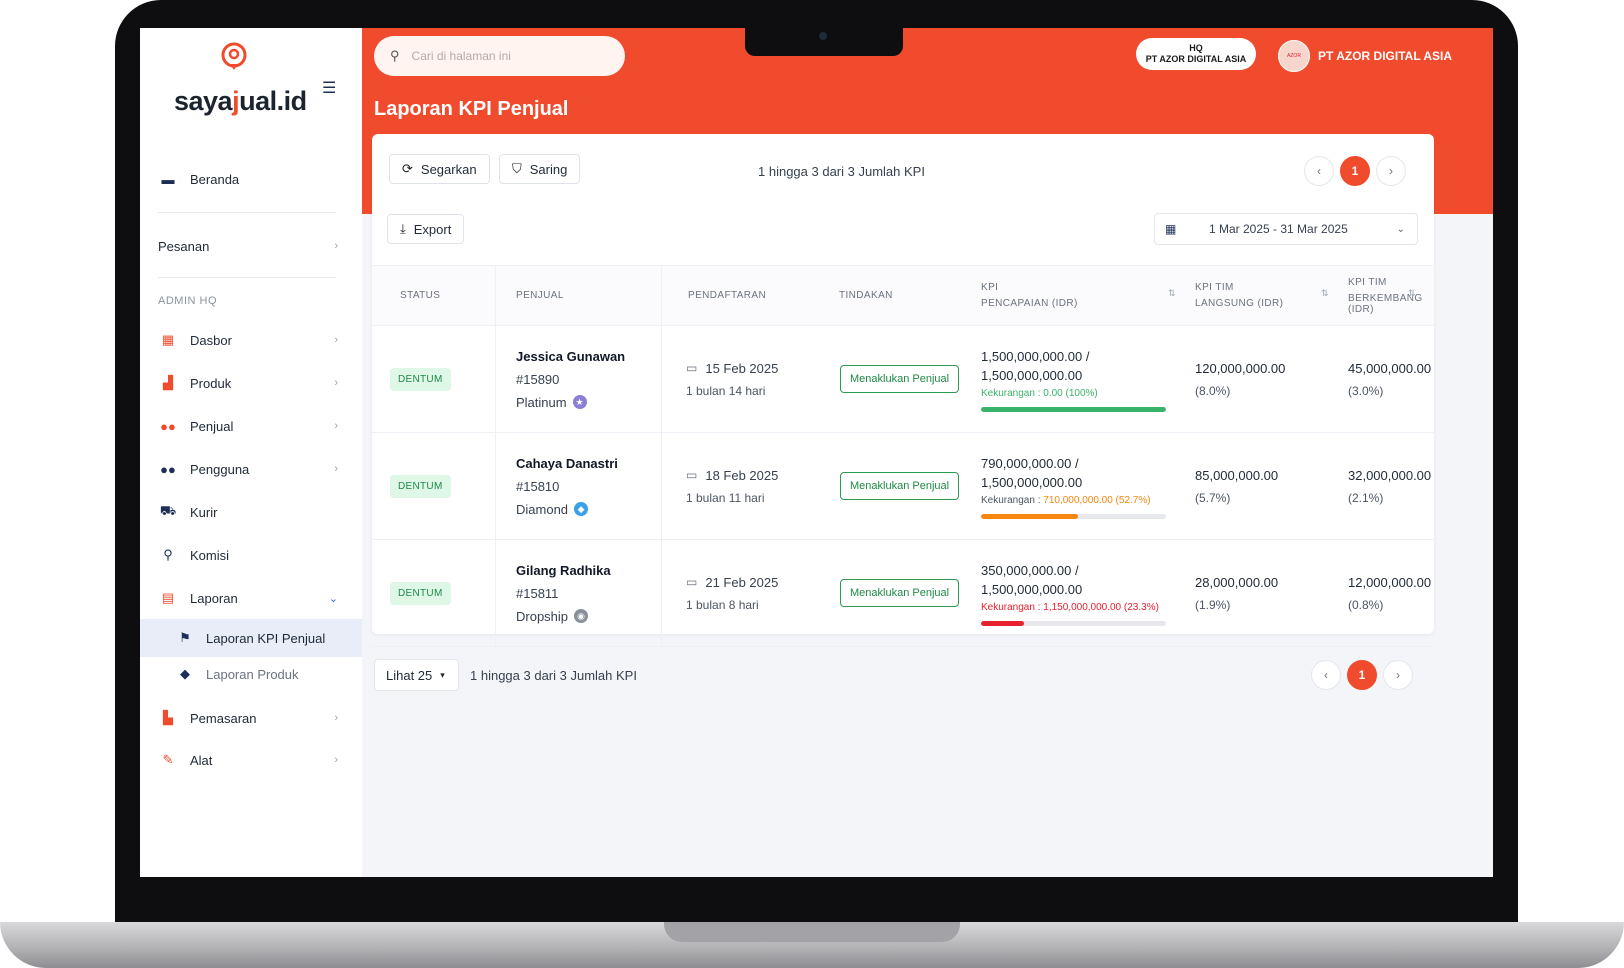 This screenshot has height=968, width=1624. What do you see at coordinates (251, 598) in the screenshot?
I see `sidebar-item-reports: ▤ Laporan ⌄` at bounding box center [251, 598].